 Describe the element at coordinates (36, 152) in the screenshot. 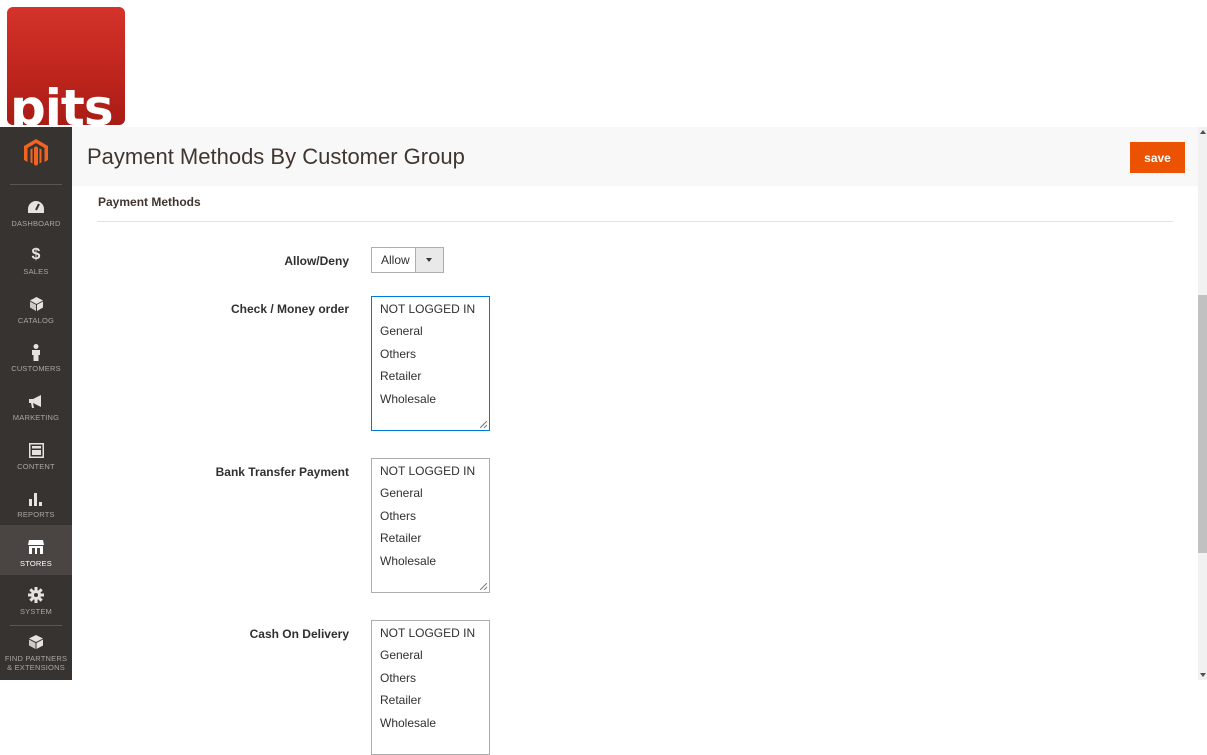

I see `magento-icon` at that location.